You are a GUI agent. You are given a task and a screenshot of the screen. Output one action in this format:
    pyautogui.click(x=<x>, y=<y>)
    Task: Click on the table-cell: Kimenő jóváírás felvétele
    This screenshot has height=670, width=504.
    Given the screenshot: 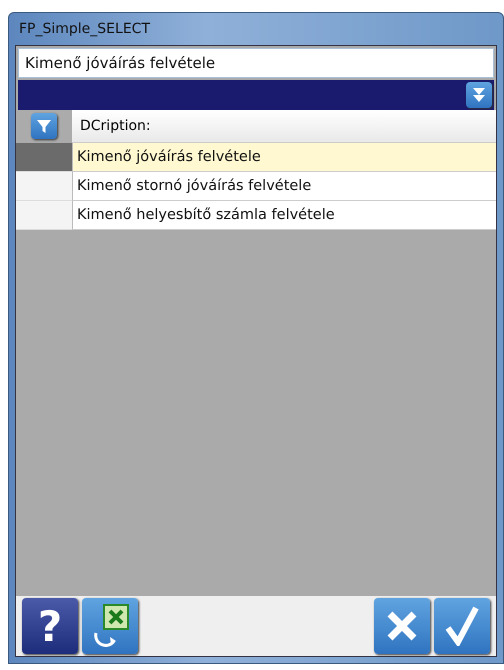 What is the action you would take?
    pyautogui.click(x=284, y=157)
    